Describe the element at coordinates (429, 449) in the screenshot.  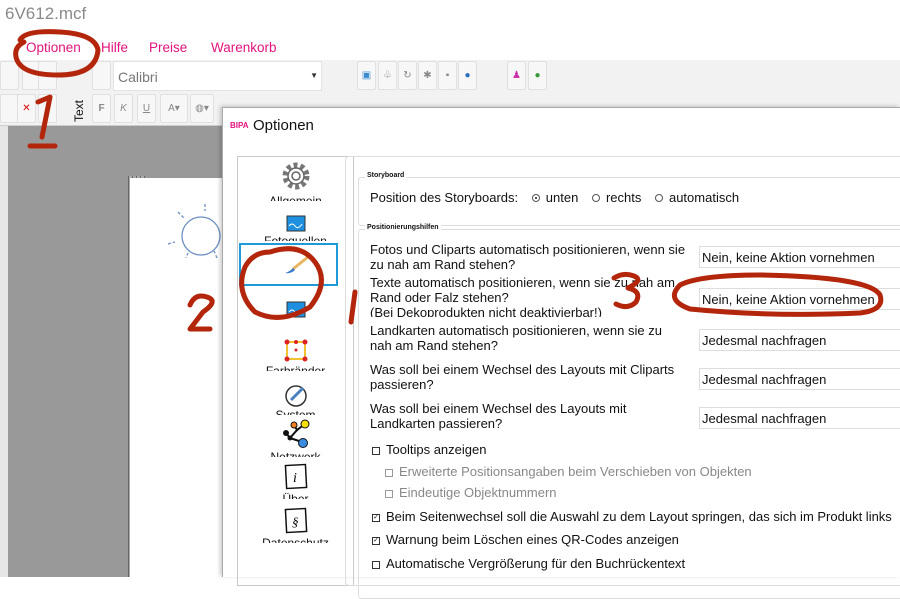
I see `checkbox-tooltips: Tooltips anzeigen` at that location.